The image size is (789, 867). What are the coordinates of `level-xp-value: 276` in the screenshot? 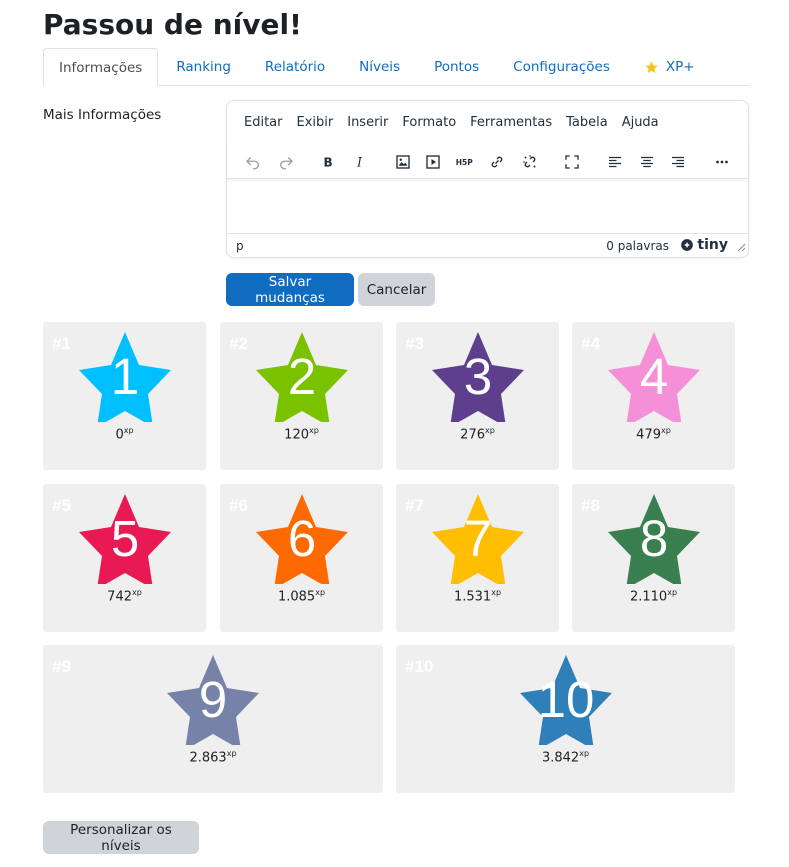 It's located at (472, 435).